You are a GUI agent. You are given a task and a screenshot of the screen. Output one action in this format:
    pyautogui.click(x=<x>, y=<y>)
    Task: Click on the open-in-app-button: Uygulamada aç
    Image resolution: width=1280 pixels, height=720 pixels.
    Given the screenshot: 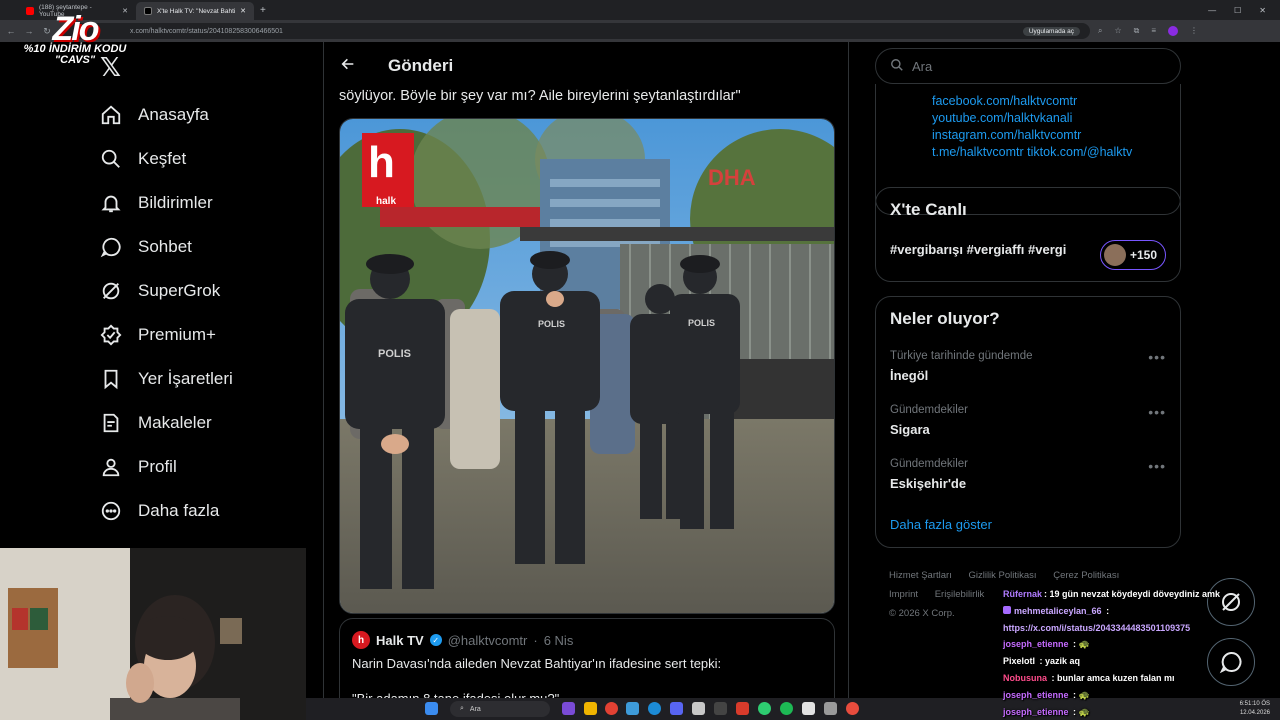 What is the action you would take?
    pyautogui.click(x=1051, y=31)
    